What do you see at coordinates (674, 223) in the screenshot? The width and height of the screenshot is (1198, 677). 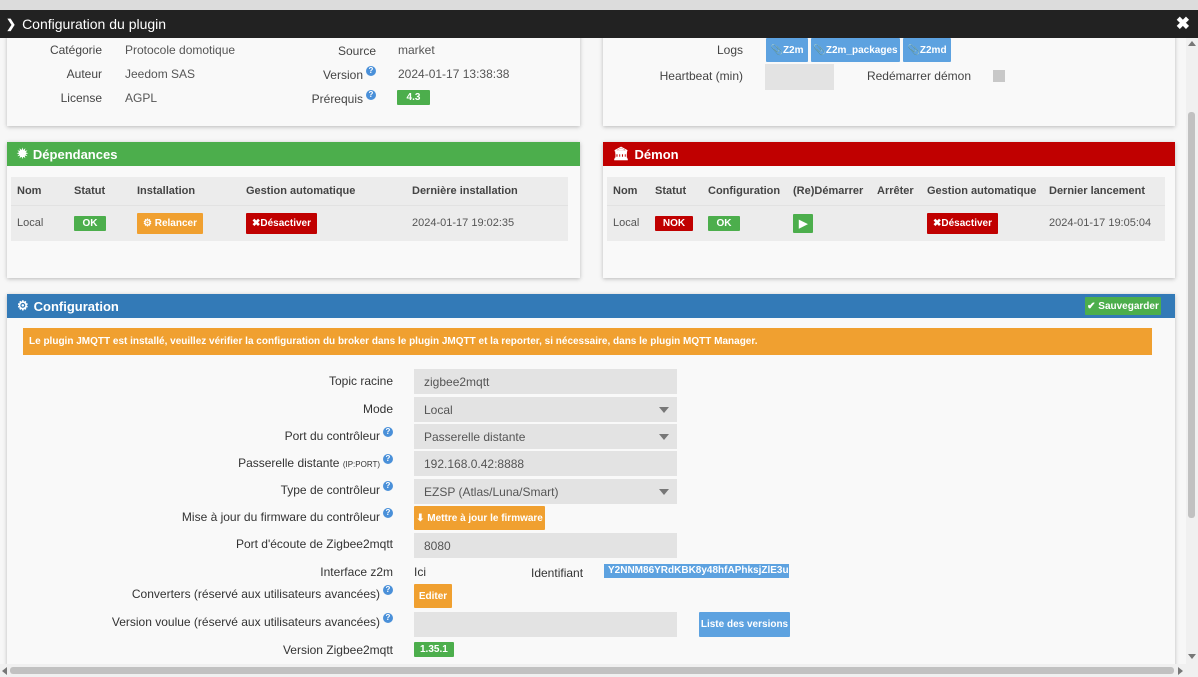 I see `status-badge: NOK` at bounding box center [674, 223].